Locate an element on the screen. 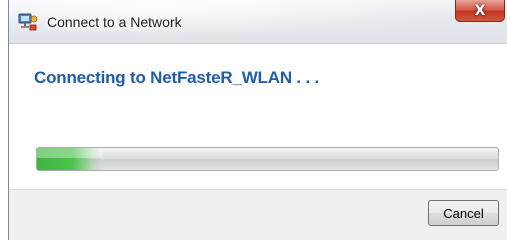 This screenshot has width=507, height=240. cancel-button: Cancel is located at coordinates (463, 213).